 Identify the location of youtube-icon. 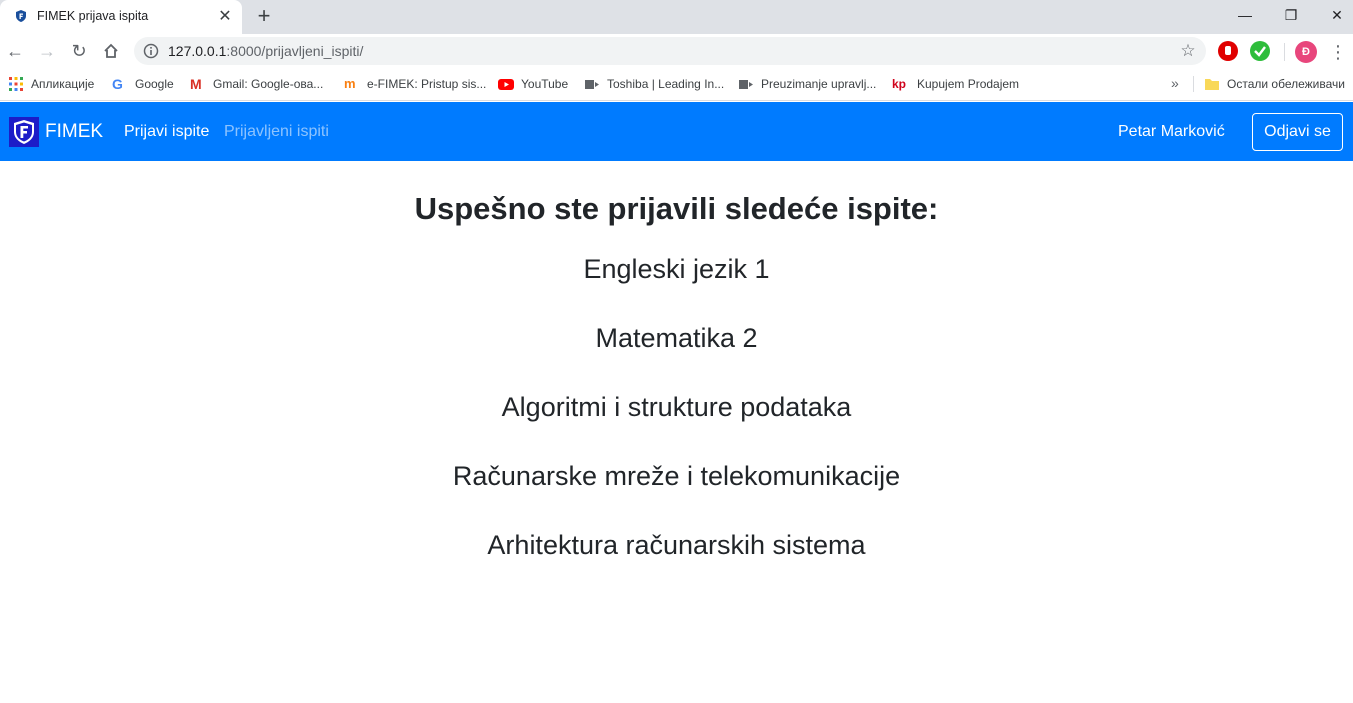
(506, 84).